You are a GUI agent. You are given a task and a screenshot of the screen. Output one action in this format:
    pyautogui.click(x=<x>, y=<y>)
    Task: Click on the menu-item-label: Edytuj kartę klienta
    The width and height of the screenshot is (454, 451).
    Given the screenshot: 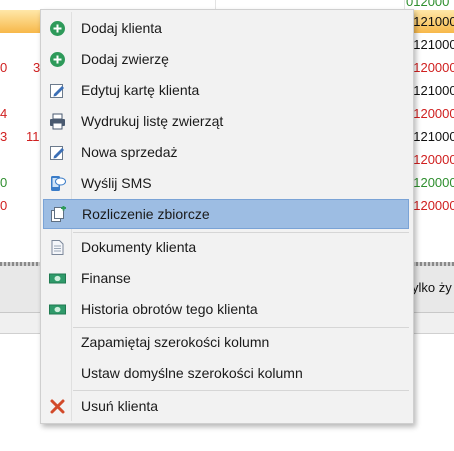 What is the action you would take?
    pyautogui.click(x=140, y=90)
    